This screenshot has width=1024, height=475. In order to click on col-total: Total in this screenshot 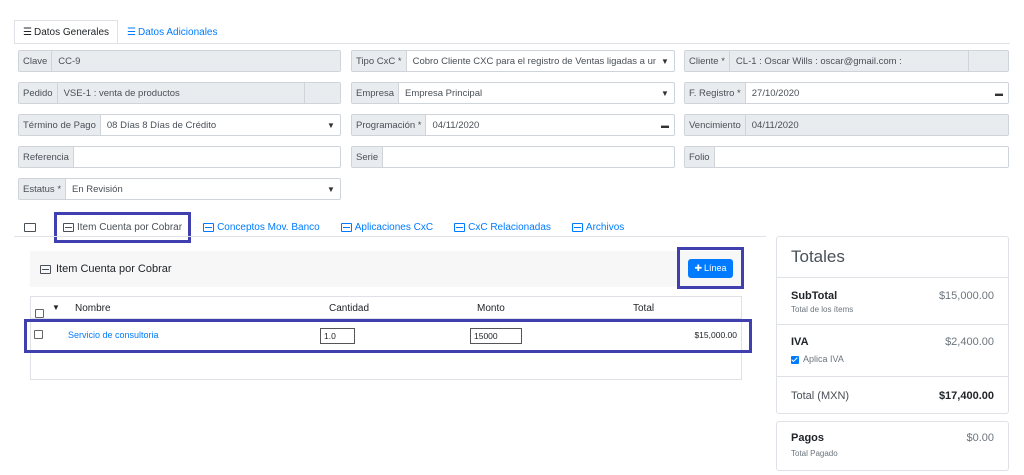, I will do `click(644, 308)`.